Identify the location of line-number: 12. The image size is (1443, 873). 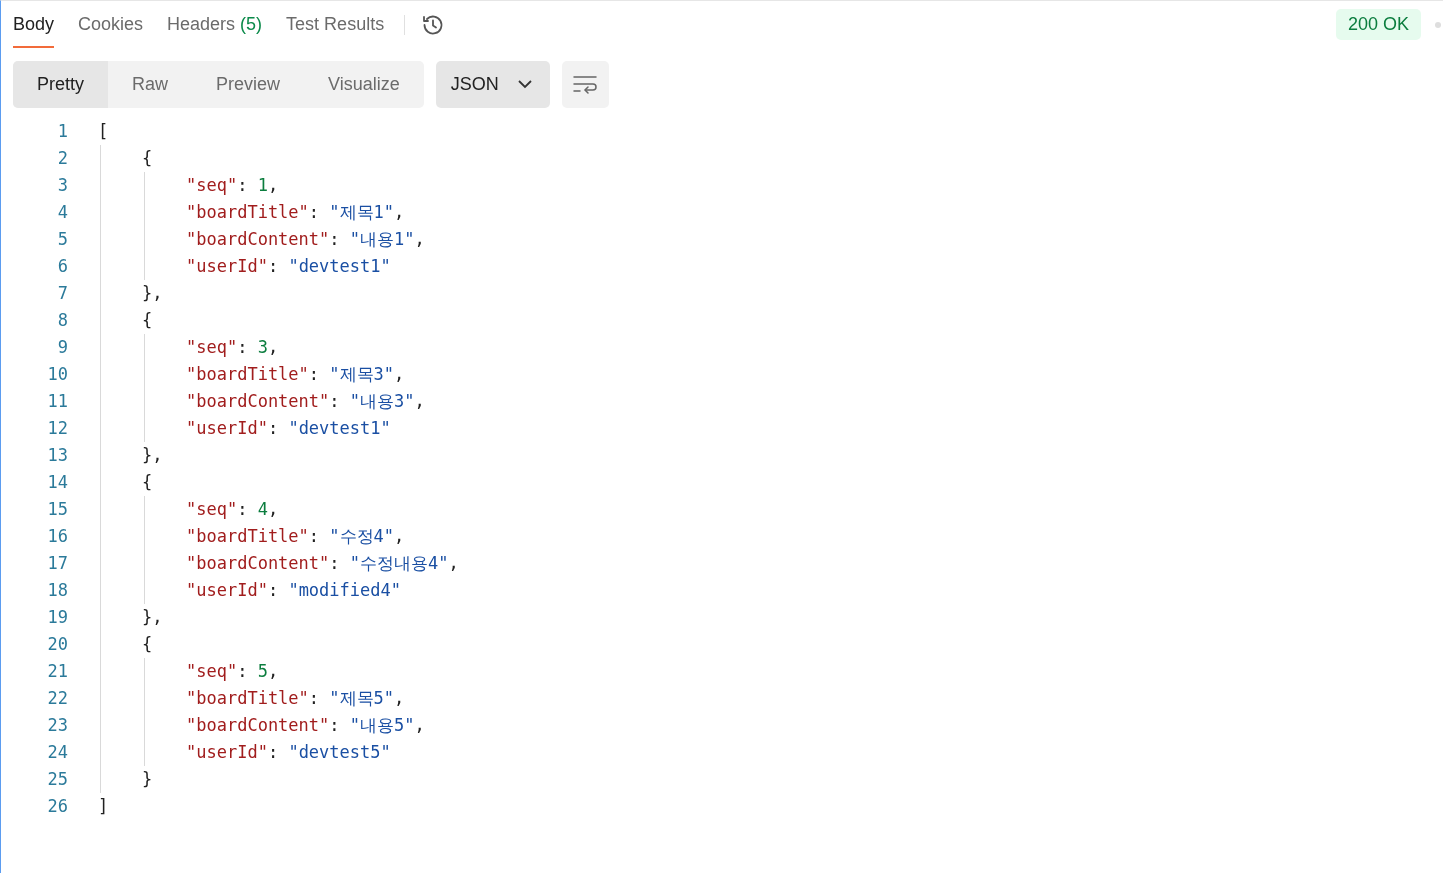
(57, 428).